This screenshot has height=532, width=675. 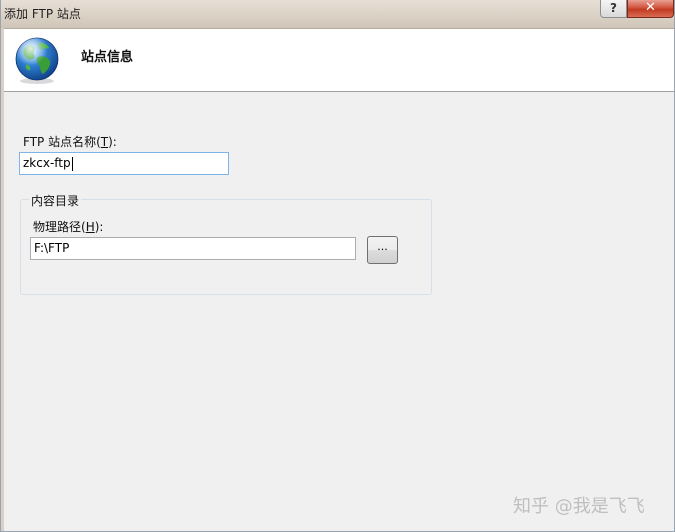 I want to click on header-title: 站点信息, so click(x=107, y=57).